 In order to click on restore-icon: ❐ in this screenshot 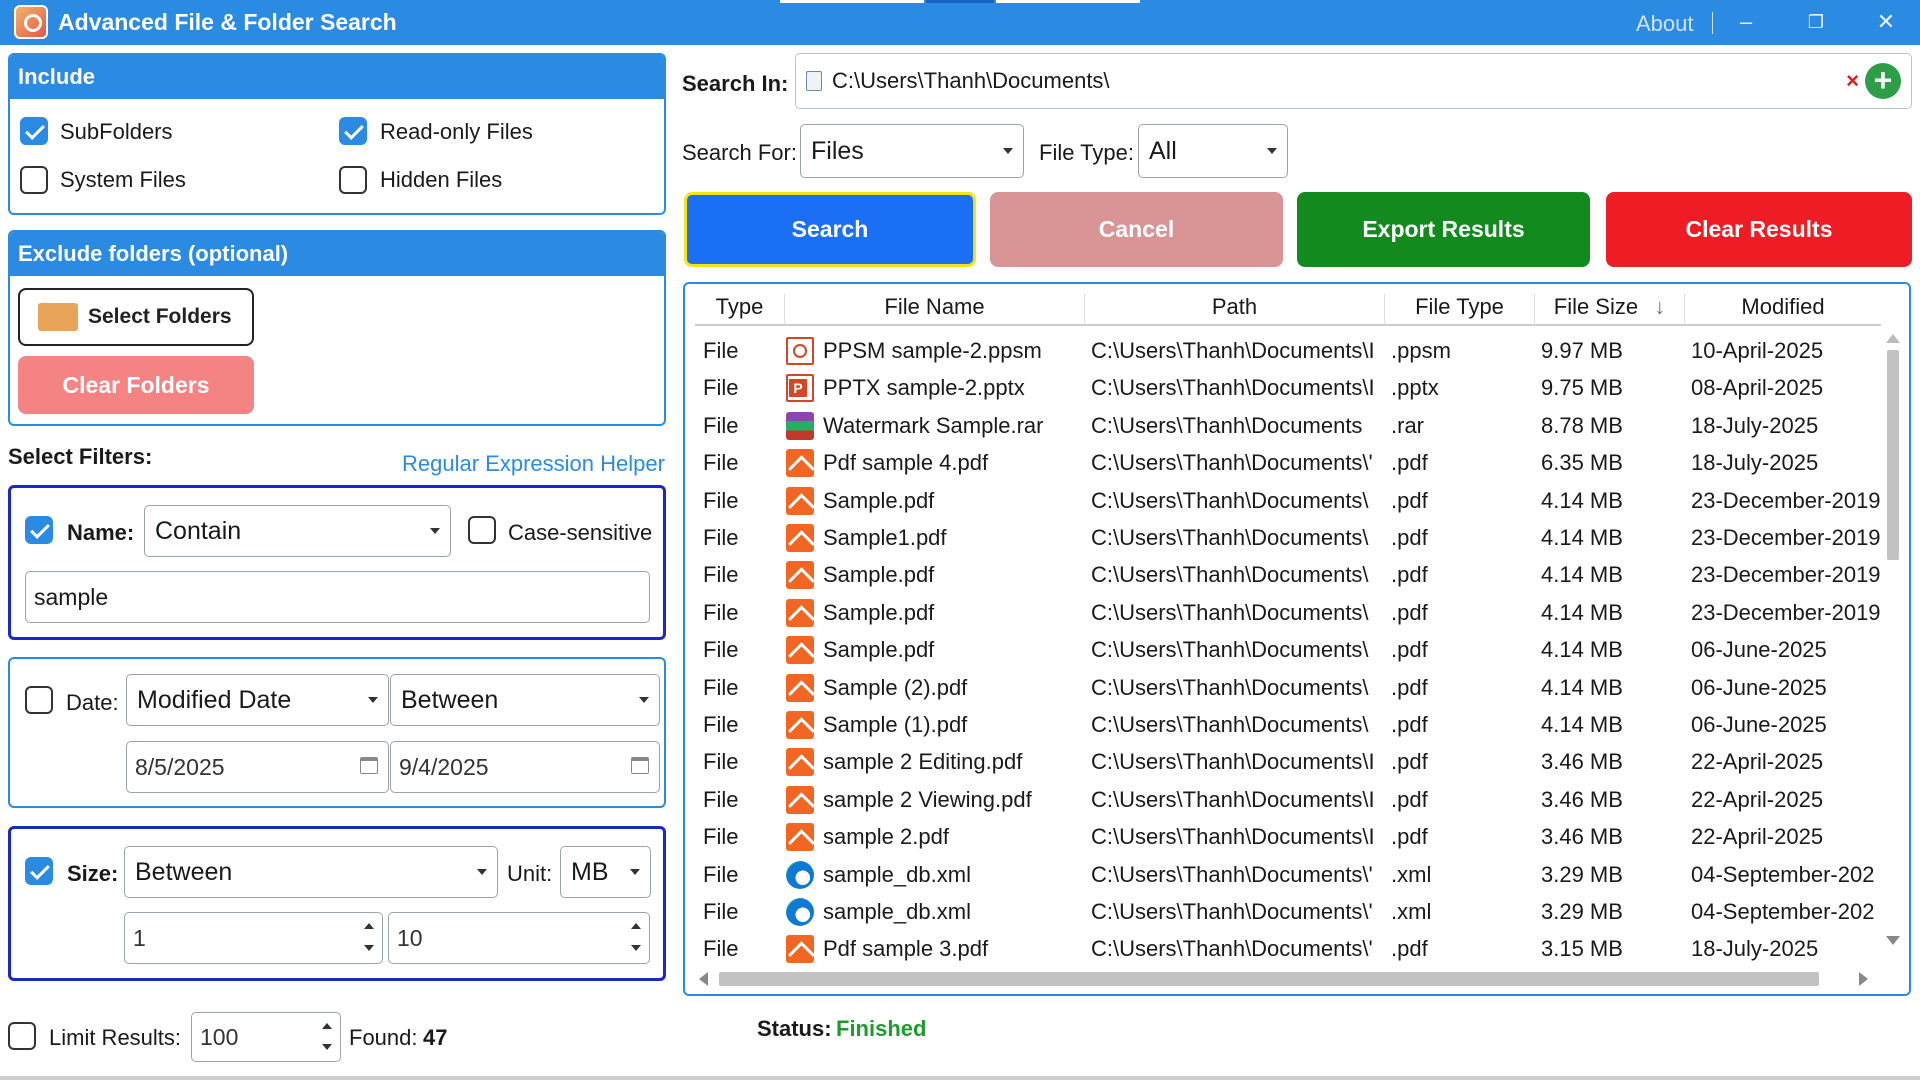, I will do `click(1816, 22)`.